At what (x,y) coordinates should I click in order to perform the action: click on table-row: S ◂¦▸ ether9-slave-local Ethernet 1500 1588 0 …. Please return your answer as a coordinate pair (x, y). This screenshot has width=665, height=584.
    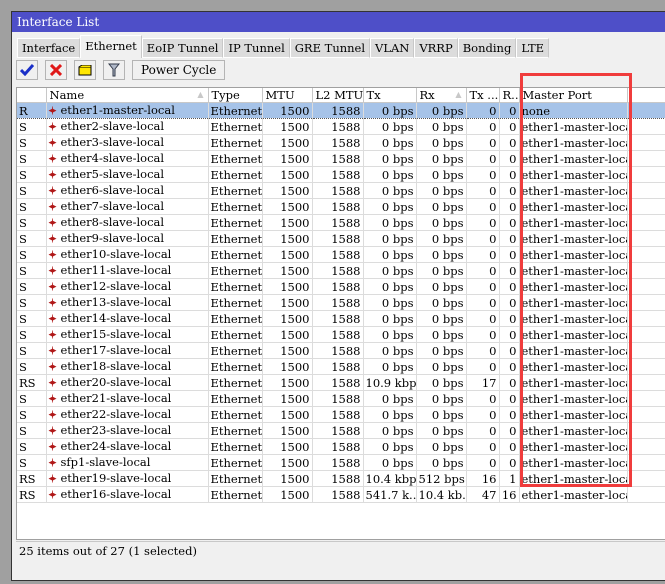
    Looking at the image, I should click on (341, 238).